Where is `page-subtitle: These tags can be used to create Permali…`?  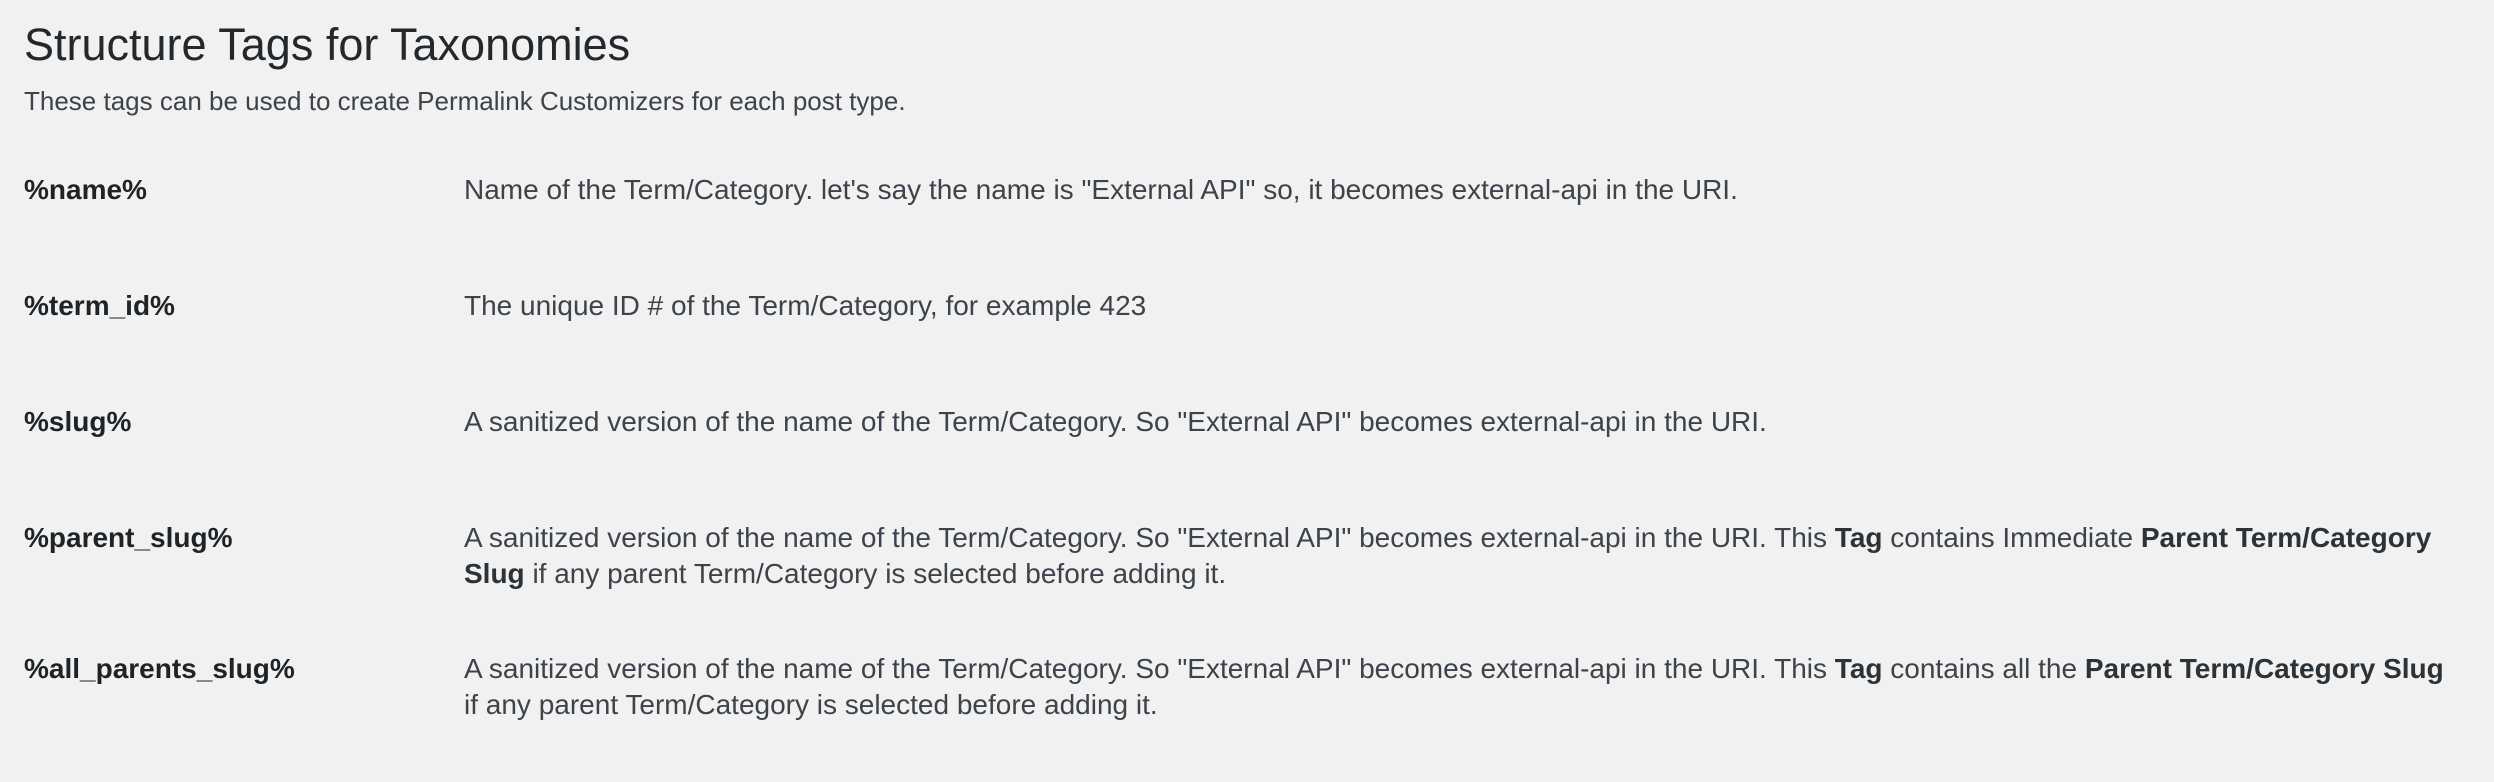
page-subtitle: These tags can be used to create Permali… is located at coordinates (465, 101).